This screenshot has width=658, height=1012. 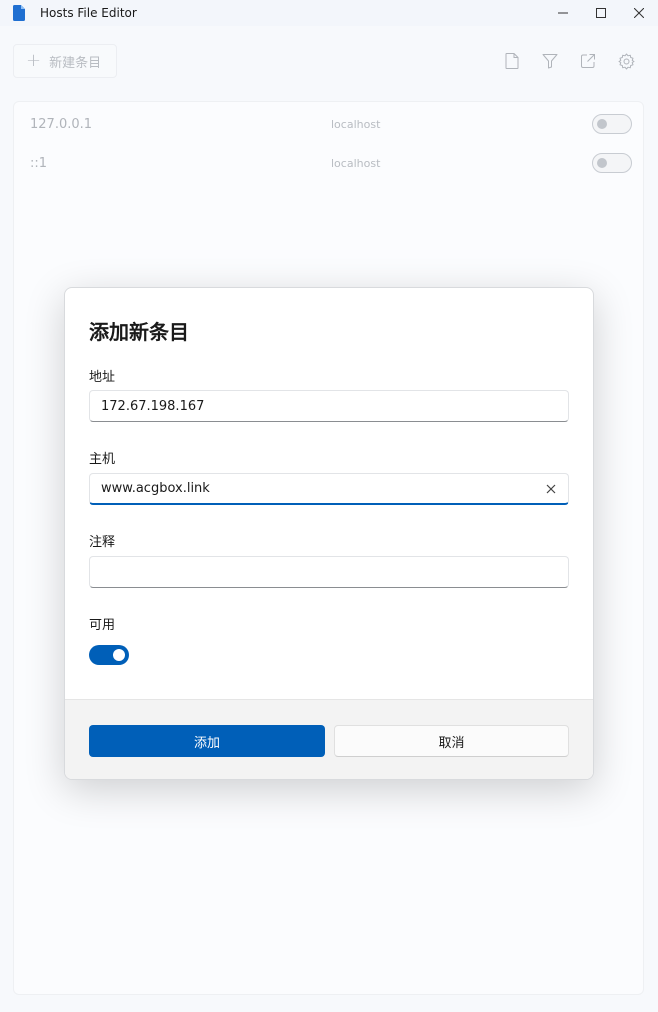 I want to click on close-button, so click(x=639, y=13).